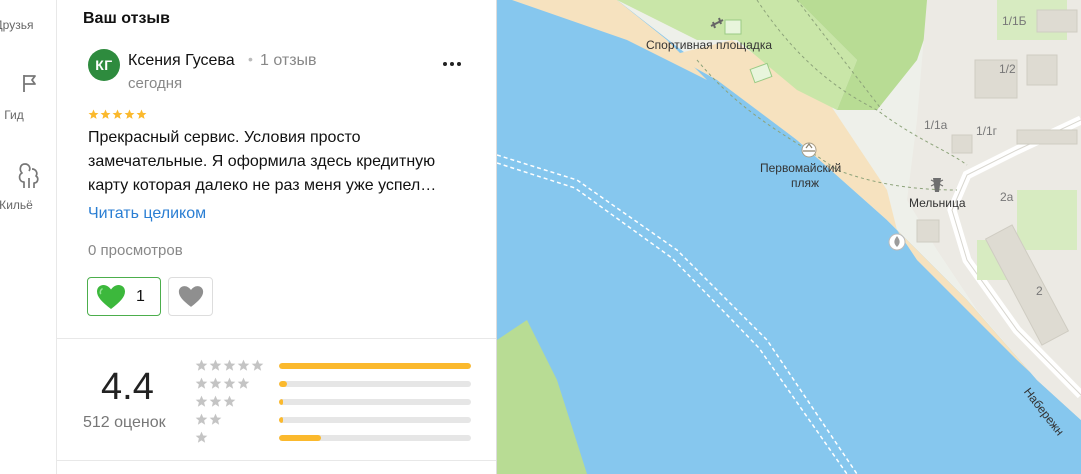 The height and width of the screenshot is (474, 1081). Describe the element at coordinates (140, 296) in the screenshot. I see `like-count: 1` at that location.